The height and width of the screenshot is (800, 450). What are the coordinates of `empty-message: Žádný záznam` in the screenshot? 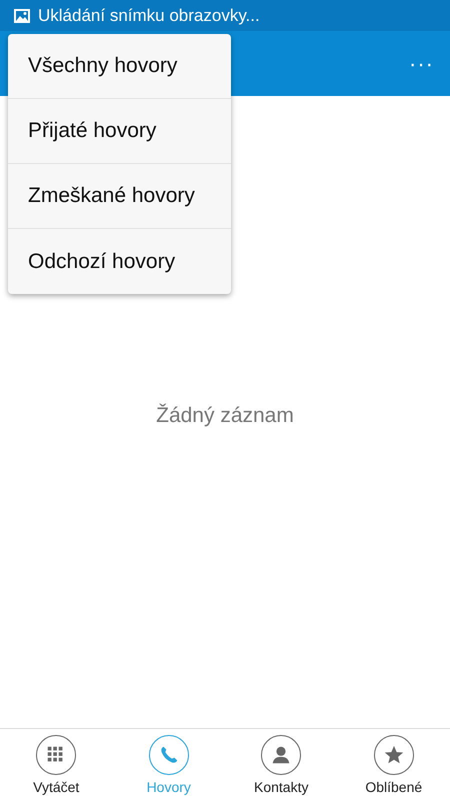 It's located at (225, 415).